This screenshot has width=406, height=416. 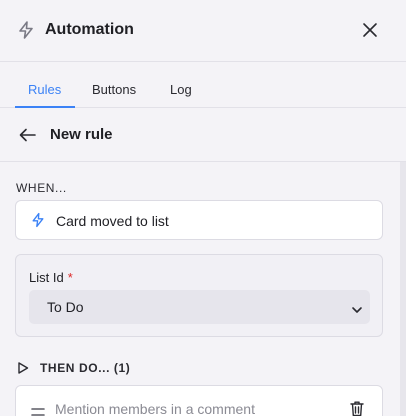 I want to click on tab-log: Log, so click(x=181, y=90).